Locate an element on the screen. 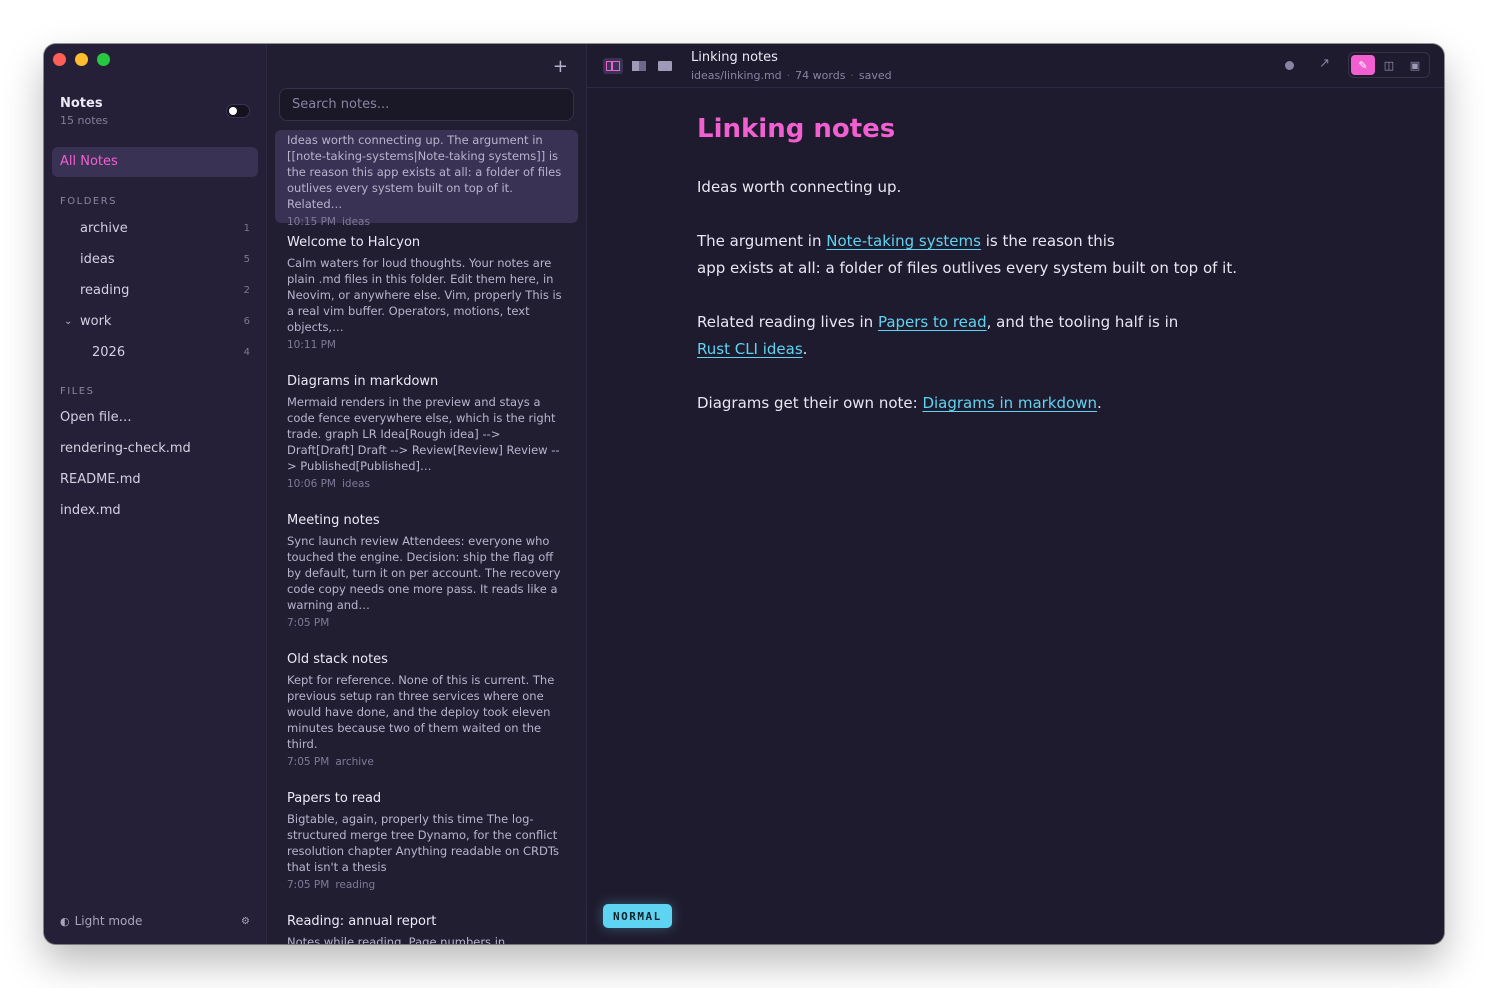  folder-count: 4 is located at coordinates (246, 352).